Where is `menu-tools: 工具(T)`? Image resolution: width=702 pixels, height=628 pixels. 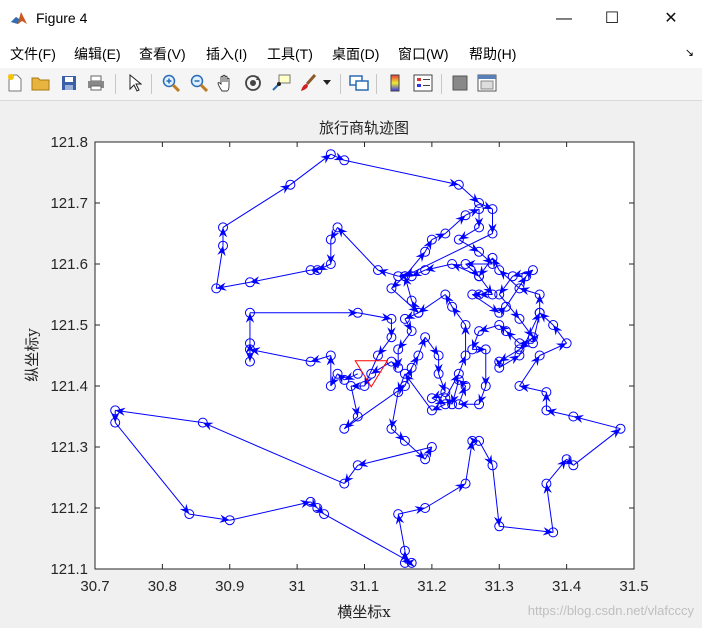
menu-tools: 工具(T) is located at coordinates (290, 54).